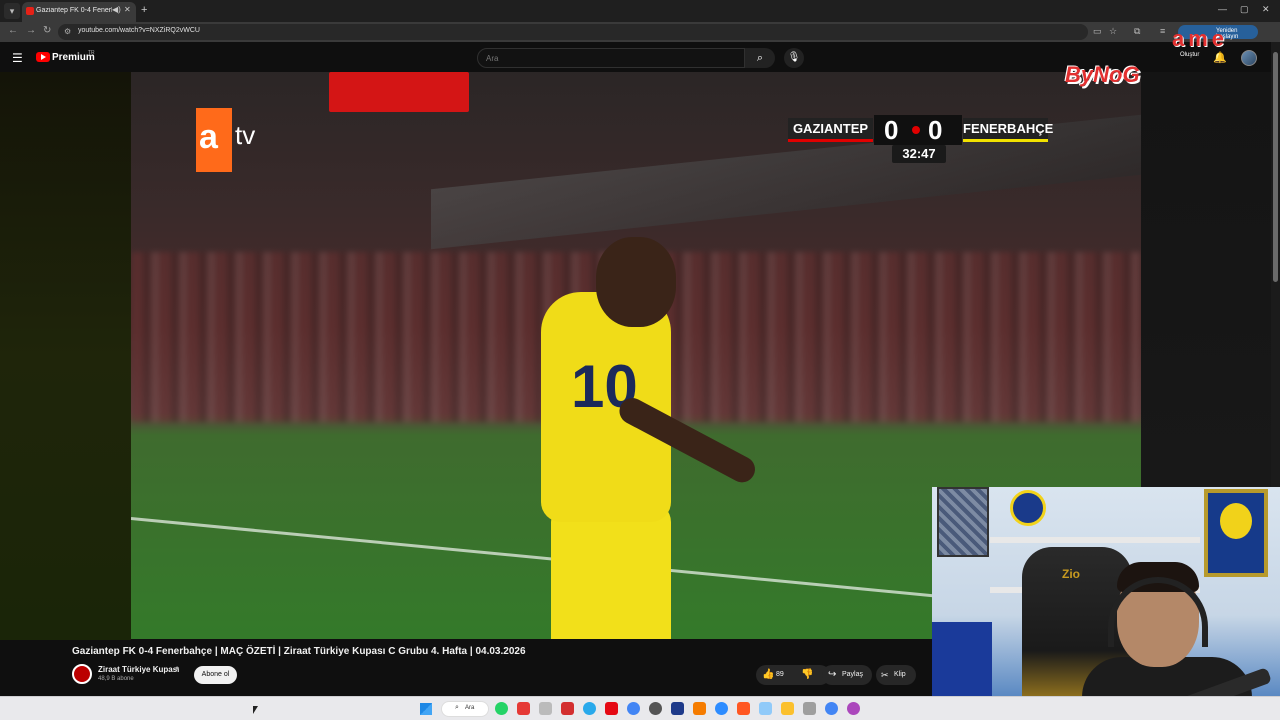 This screenshot has width=1280, height=720. I want to click on media-control-icon: ≡, so click(1162, 31).